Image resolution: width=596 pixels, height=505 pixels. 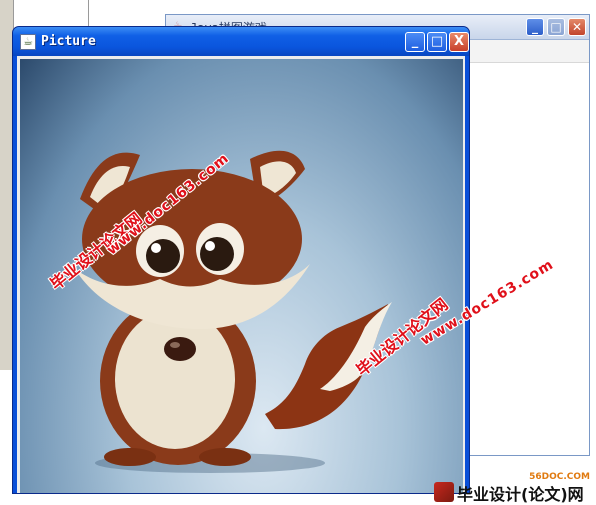 What do you see at coordinates (241, 41) in the screenshot?
I see `picture-window-titlebar: ☕ Picture _ □ X` at bounding box center [241, 41].